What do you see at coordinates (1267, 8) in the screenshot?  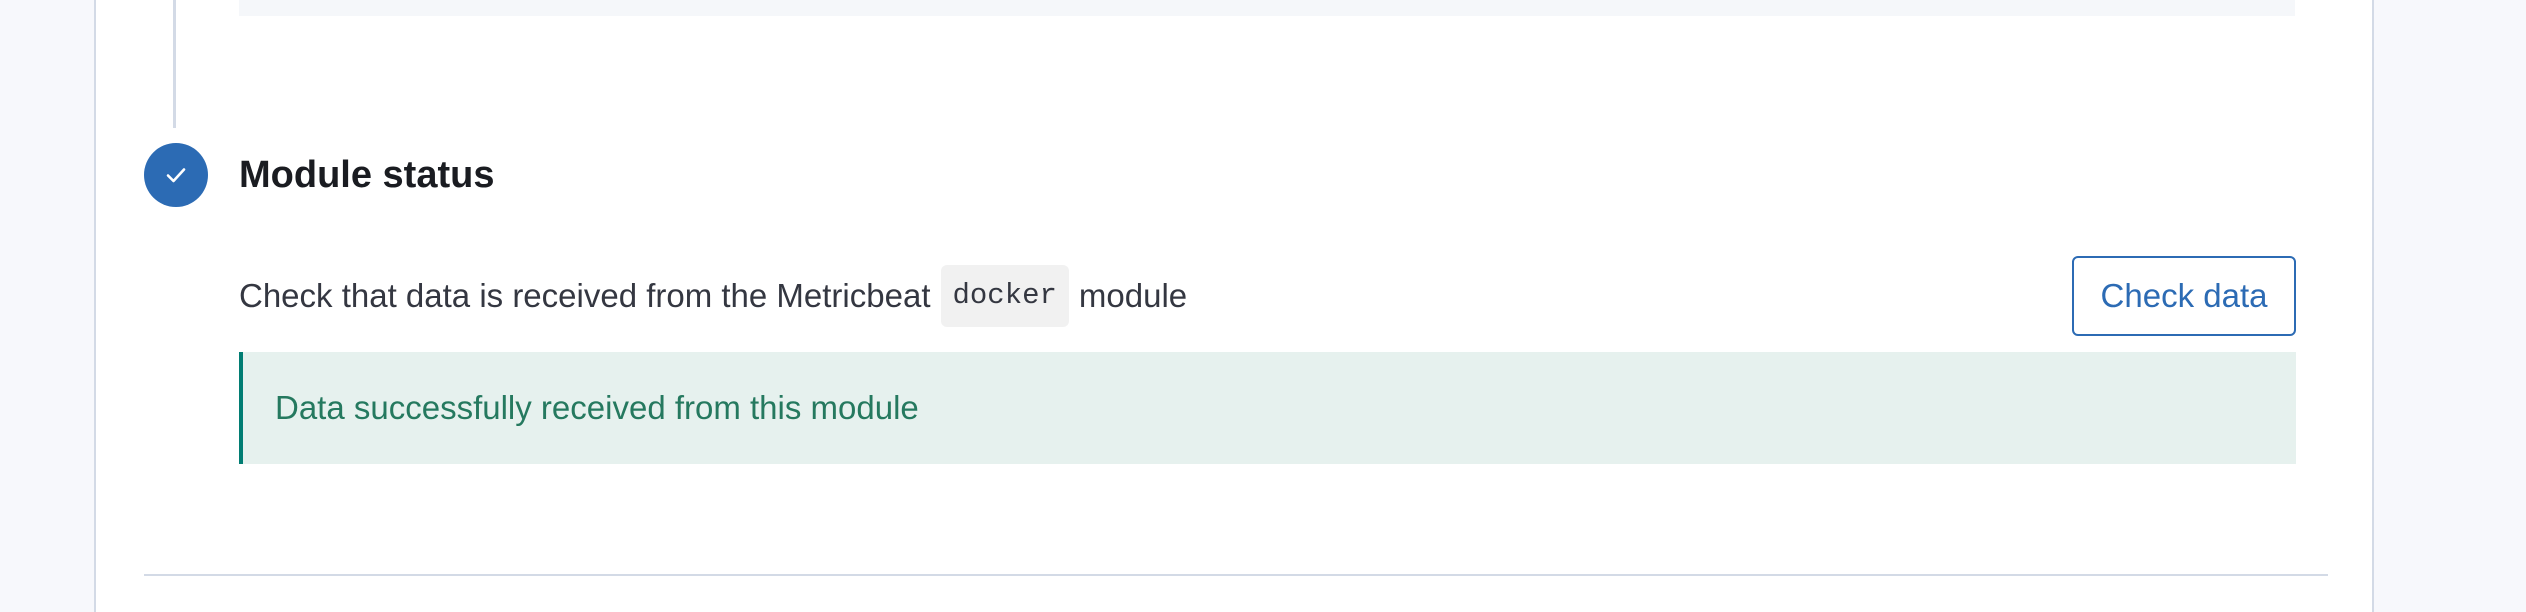 I see `previous-step-code-block` at bounding box center [1267, 8].